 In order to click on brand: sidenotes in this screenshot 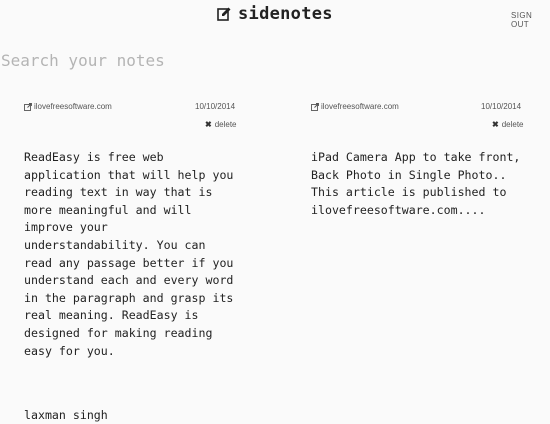, I will do `click(275, 14)`.